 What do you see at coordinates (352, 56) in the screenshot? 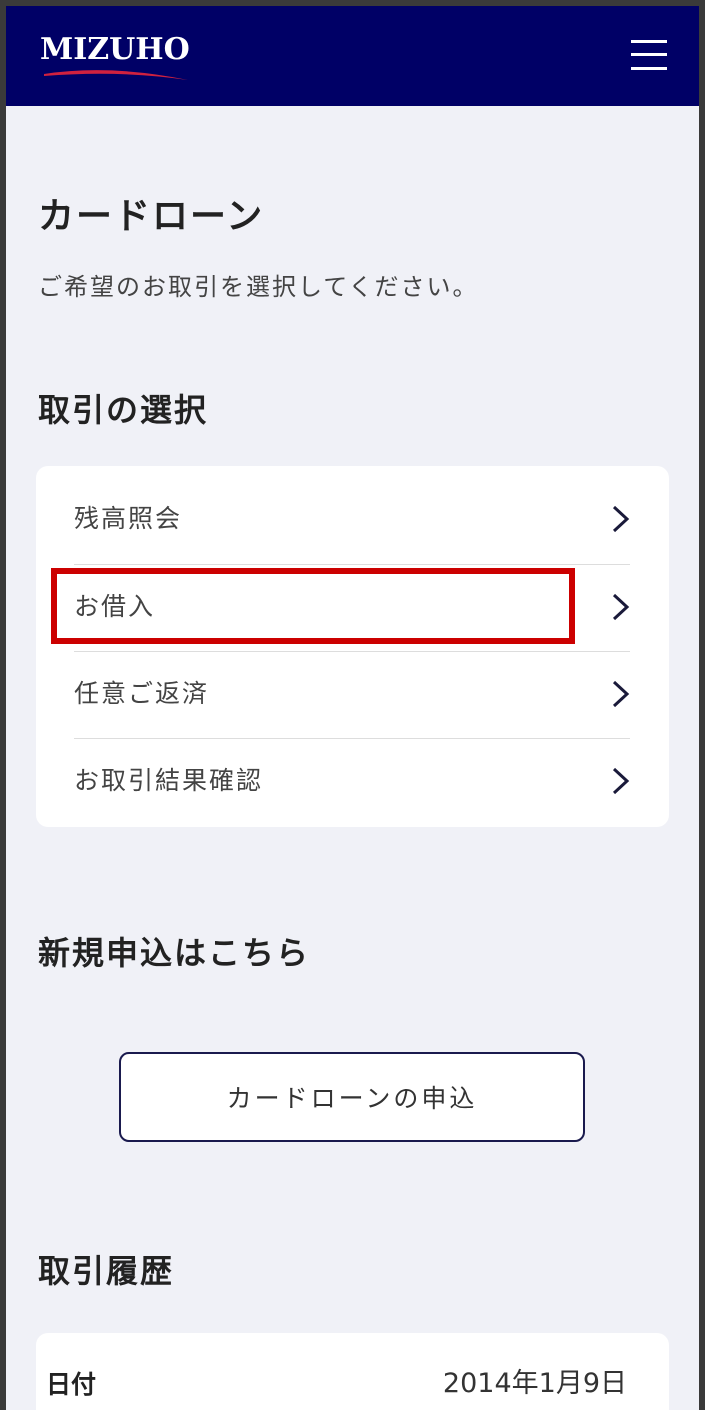
I see `app-header: MIZUHO` at bounding box center [352, 56].